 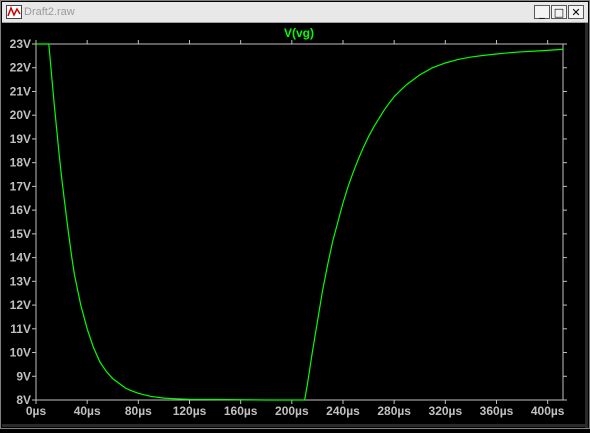 What do you see at coordinates (20, 68) in the screenshot?
I see `y-tick-label: 22V` at bounding box center [20, 68].